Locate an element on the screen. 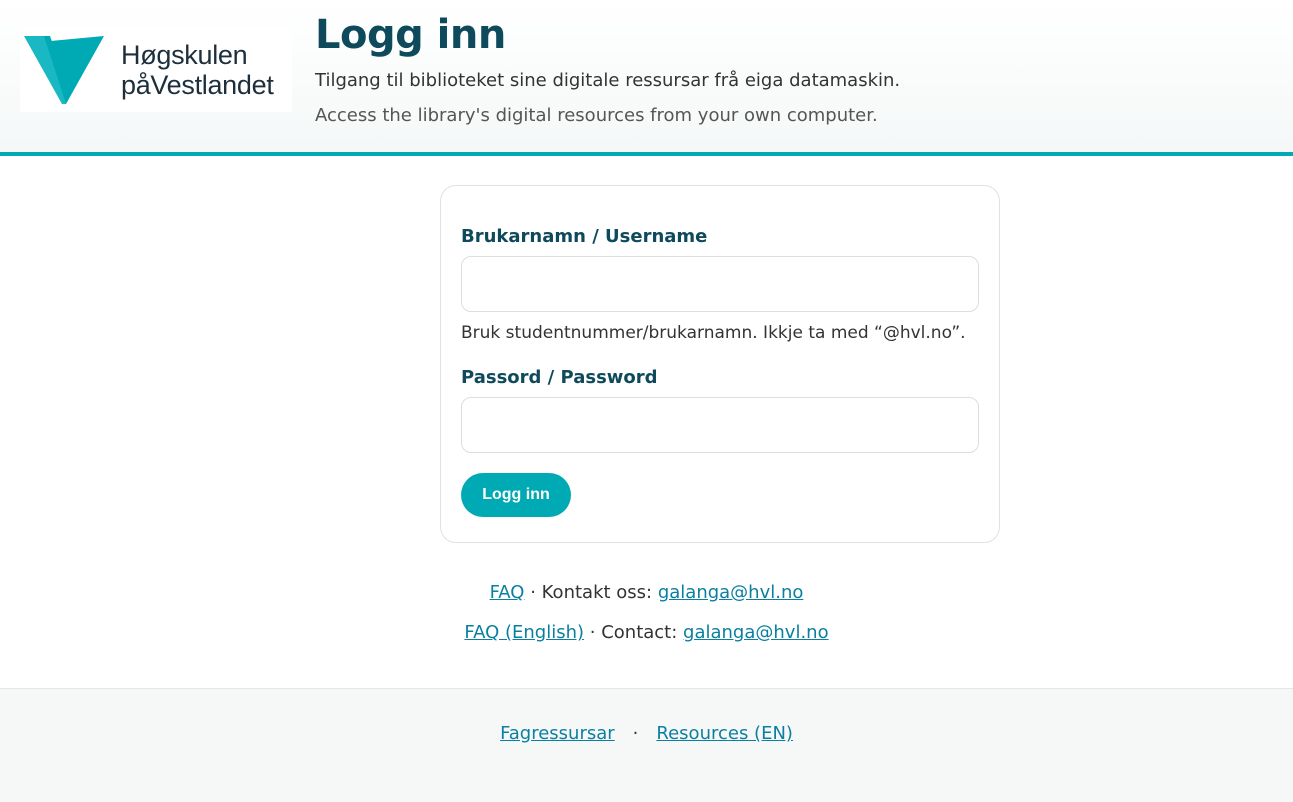 The image size is (1293, 802). email-link-norwegian: galanga@hvl.no is located at coordinates (731, 592).